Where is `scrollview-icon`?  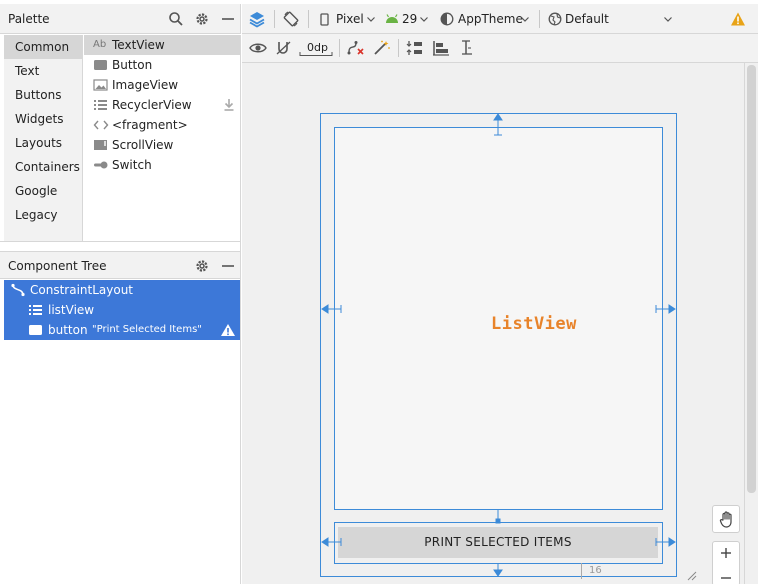
scrollview-icon is located at coordinates (101, 145).